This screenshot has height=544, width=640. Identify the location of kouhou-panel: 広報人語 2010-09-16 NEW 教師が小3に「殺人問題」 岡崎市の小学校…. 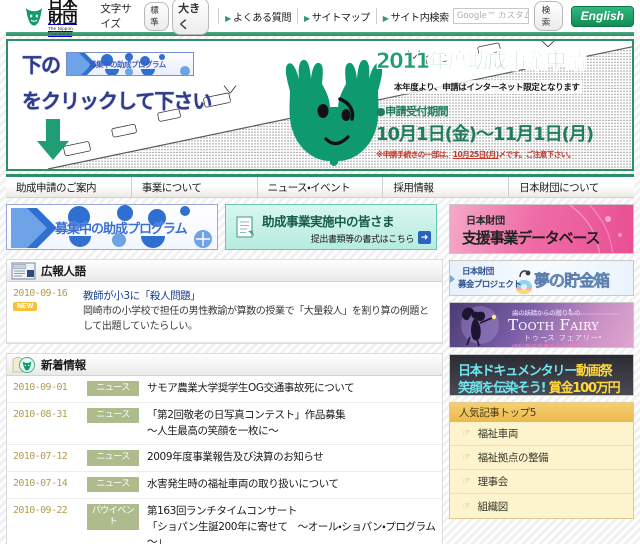
(224, 301).